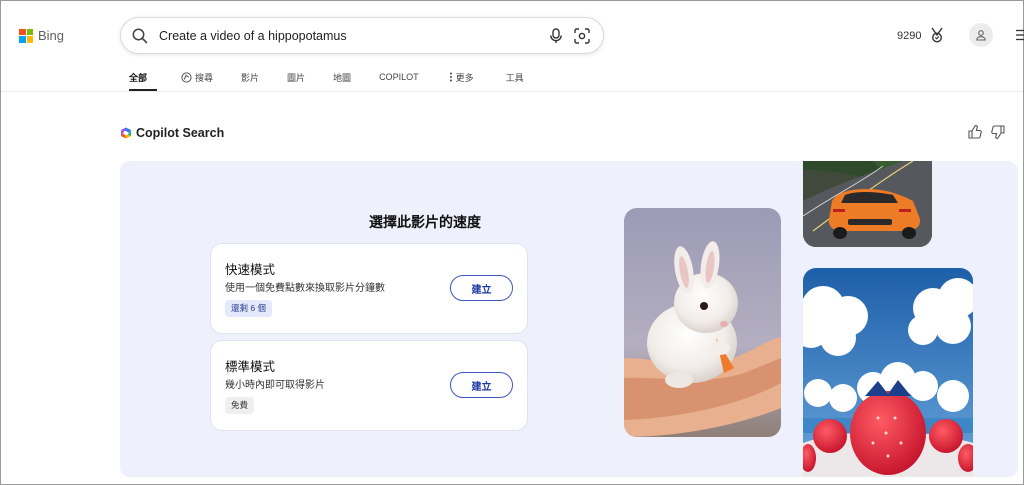  Describe the element at coordinates (250, 367) in the screenshot. I see `option-name: 標準模式` at that location.